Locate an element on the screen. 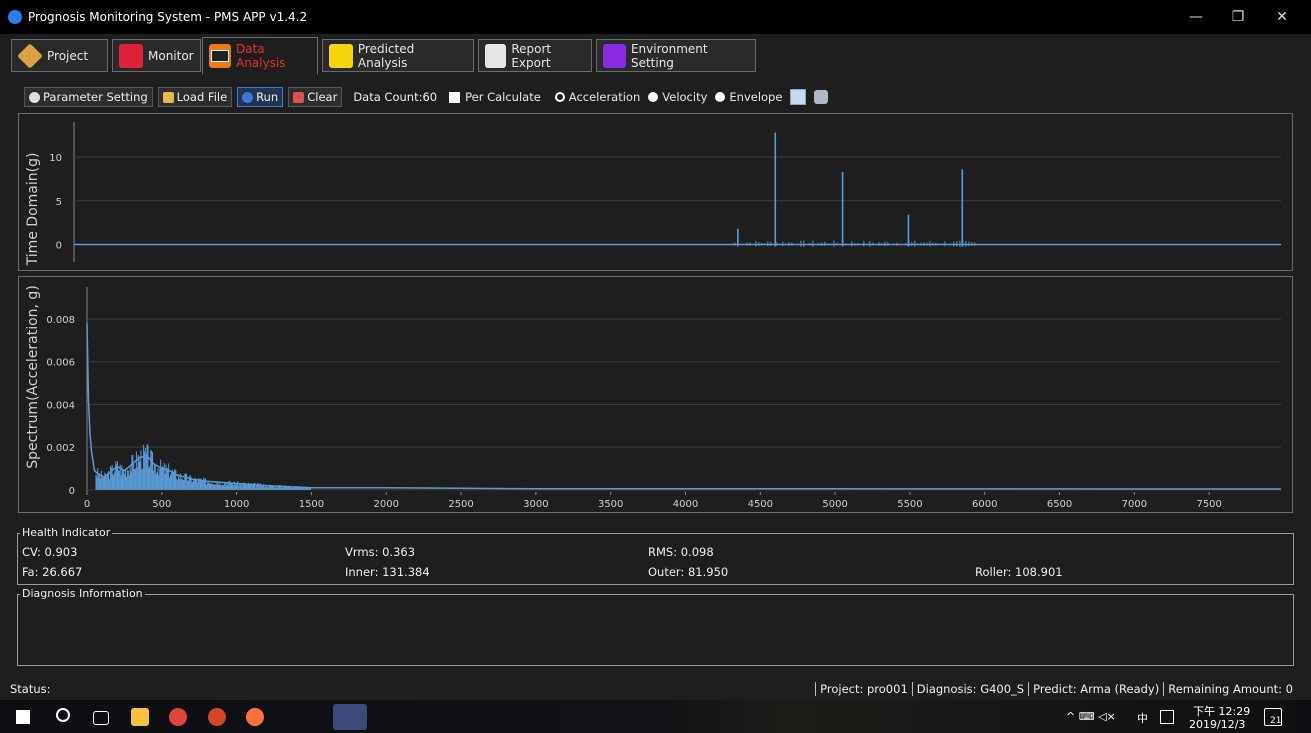  time-domain-y-tick: 5 is located at coordinates (59, 202).